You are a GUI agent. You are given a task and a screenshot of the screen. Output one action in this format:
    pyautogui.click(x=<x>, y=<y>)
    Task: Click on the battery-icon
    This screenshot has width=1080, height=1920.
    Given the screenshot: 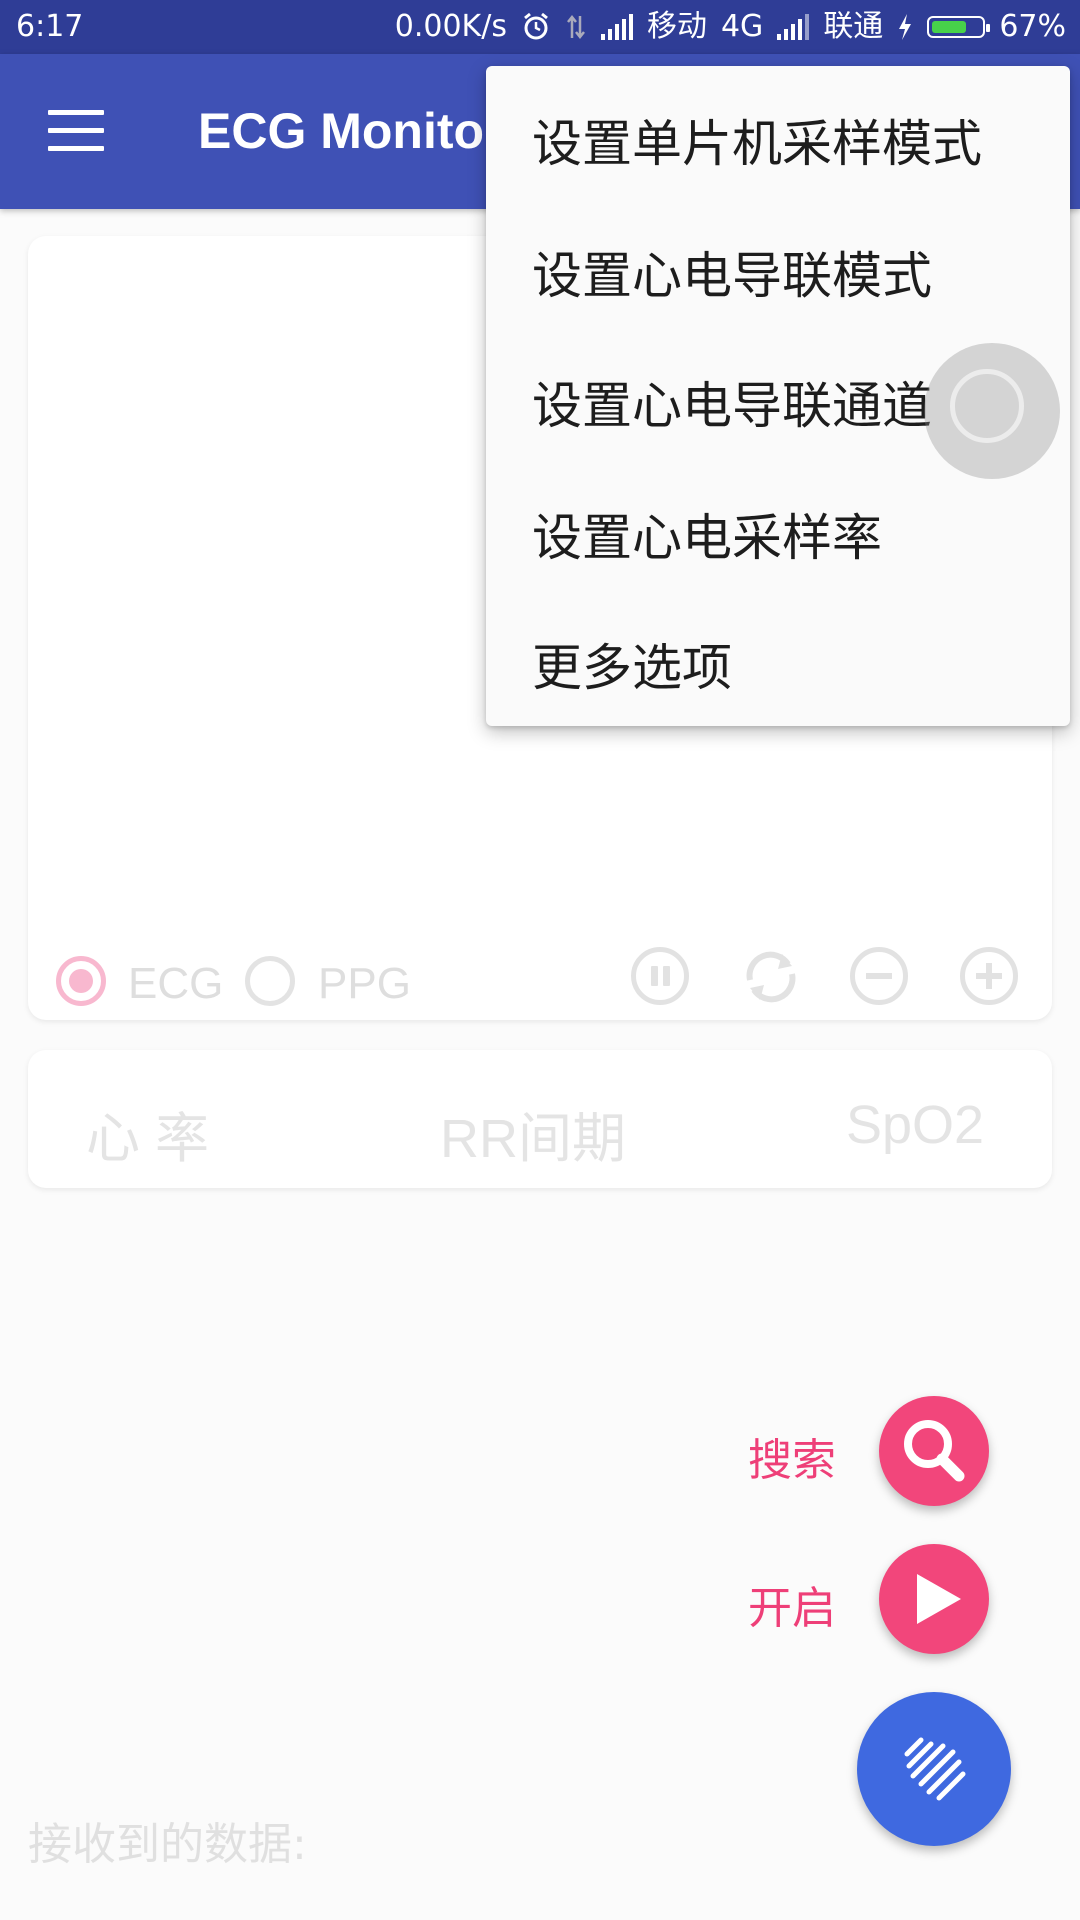 What is the action you would take?
    pyautogui.click(x=959, y=27)
    